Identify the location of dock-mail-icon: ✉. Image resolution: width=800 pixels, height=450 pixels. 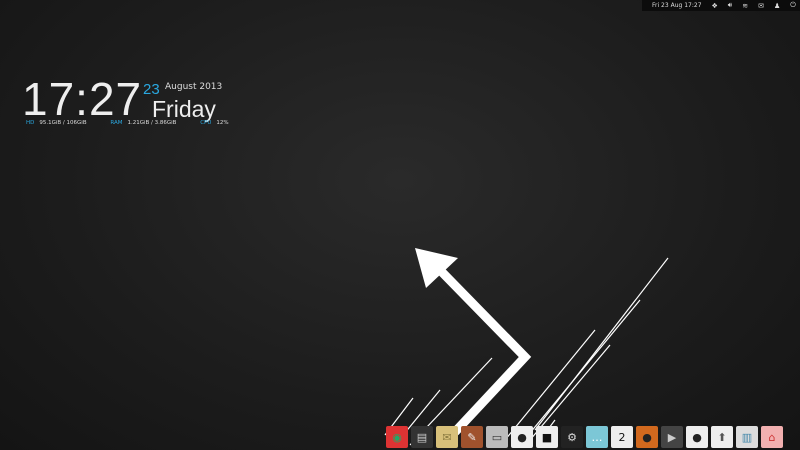
(447, 437).